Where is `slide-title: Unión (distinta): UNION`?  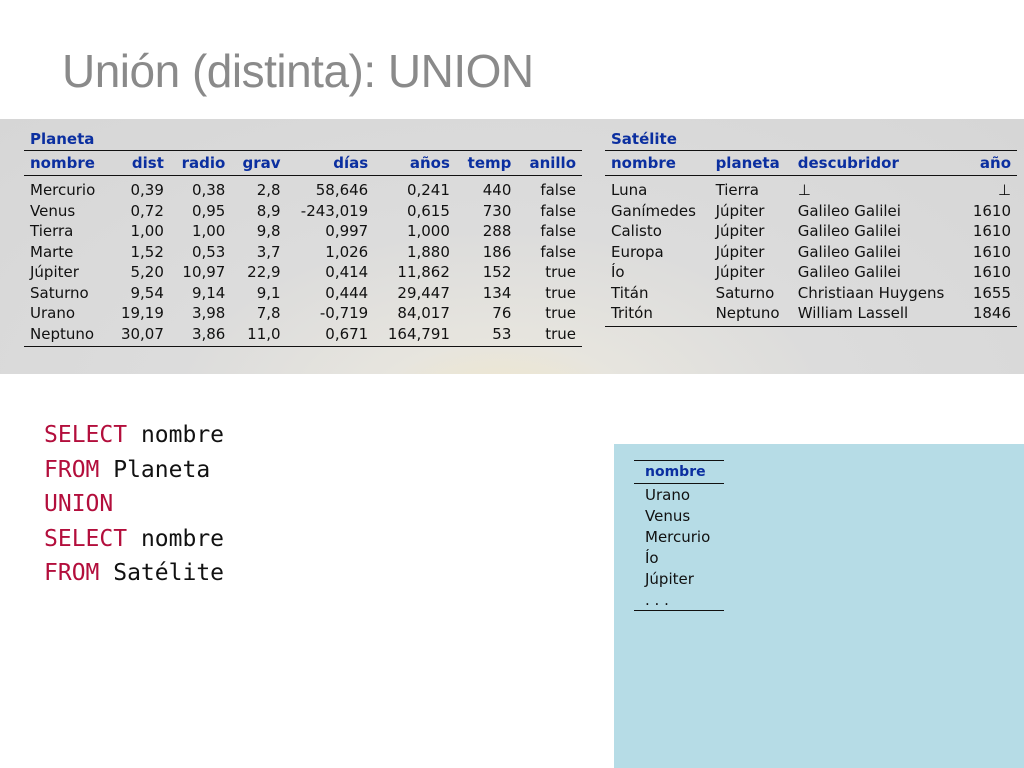 slide-title: Unión (distinta): UNION is located at coordinates (298, 71).